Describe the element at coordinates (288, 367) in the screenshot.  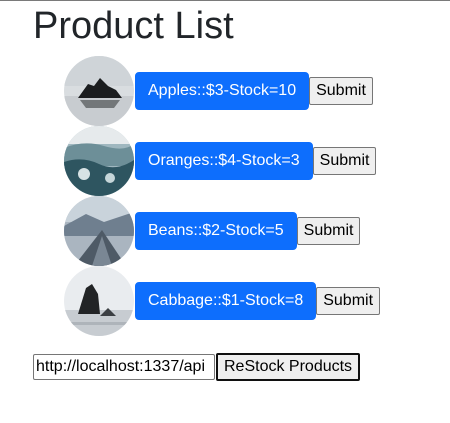
I see `restock-button: ReStock Products` at that location.